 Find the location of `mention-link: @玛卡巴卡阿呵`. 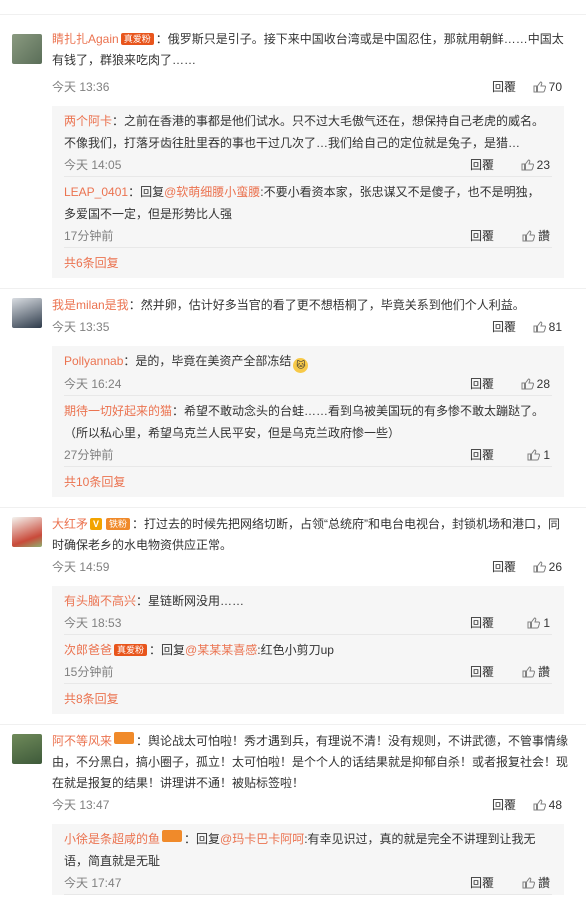

mention-link: @玛卡巴卡阿呵 is located at coordinates (262, 839).